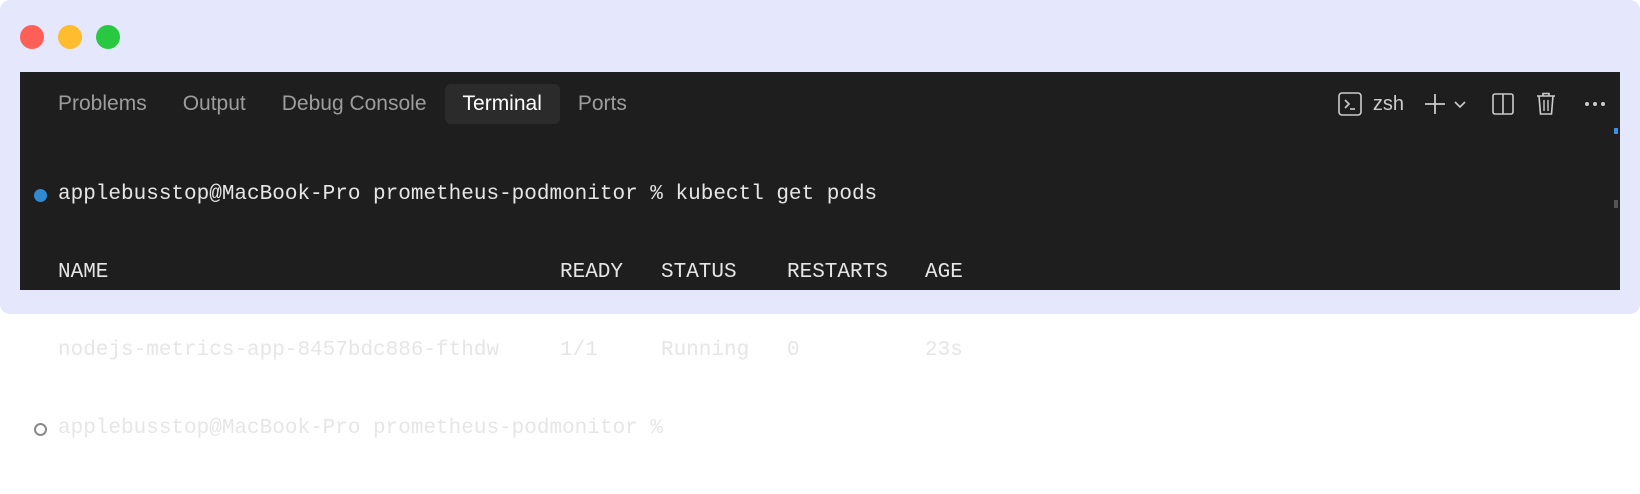  I want to click on new-terminal-button, so click(1435, 104).